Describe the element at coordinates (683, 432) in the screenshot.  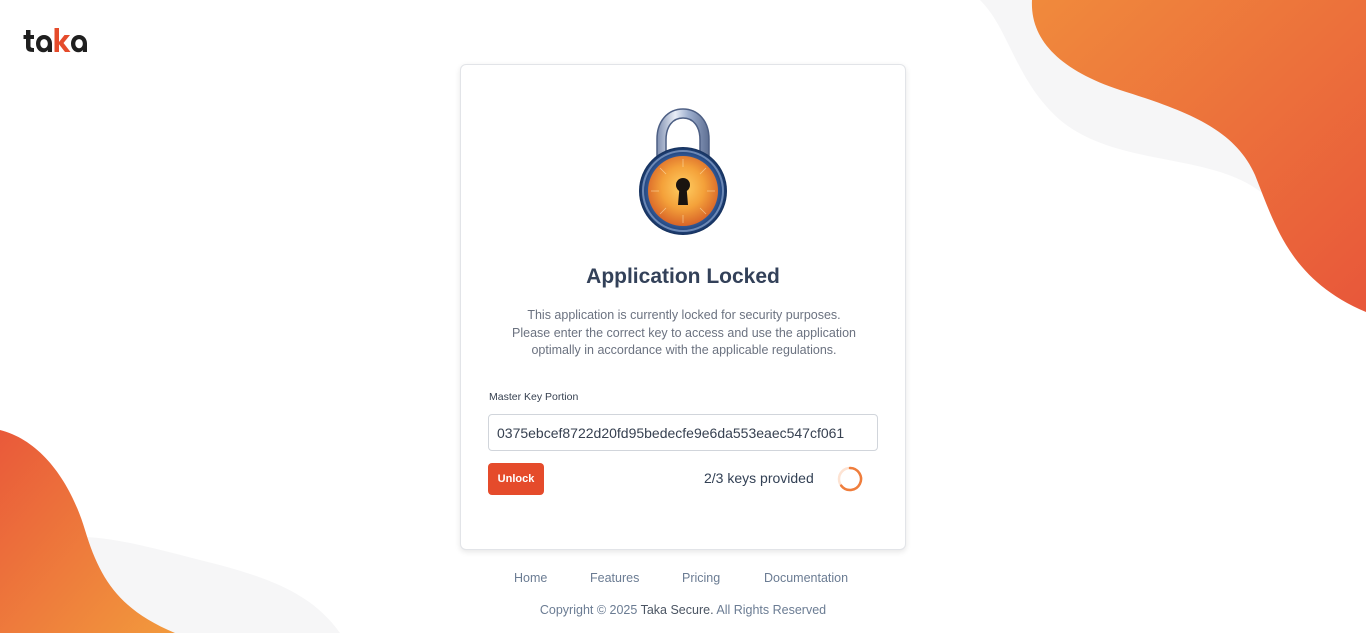
I see `master-key-input` at that location.